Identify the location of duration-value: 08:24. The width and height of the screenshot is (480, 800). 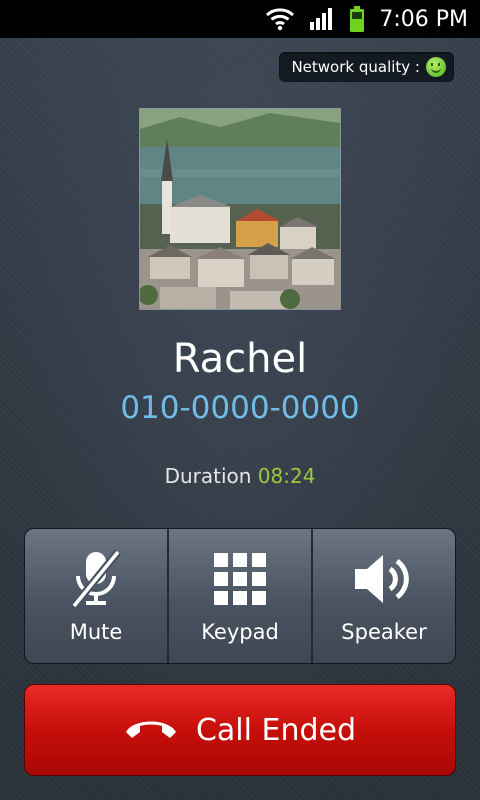
(286, 476).